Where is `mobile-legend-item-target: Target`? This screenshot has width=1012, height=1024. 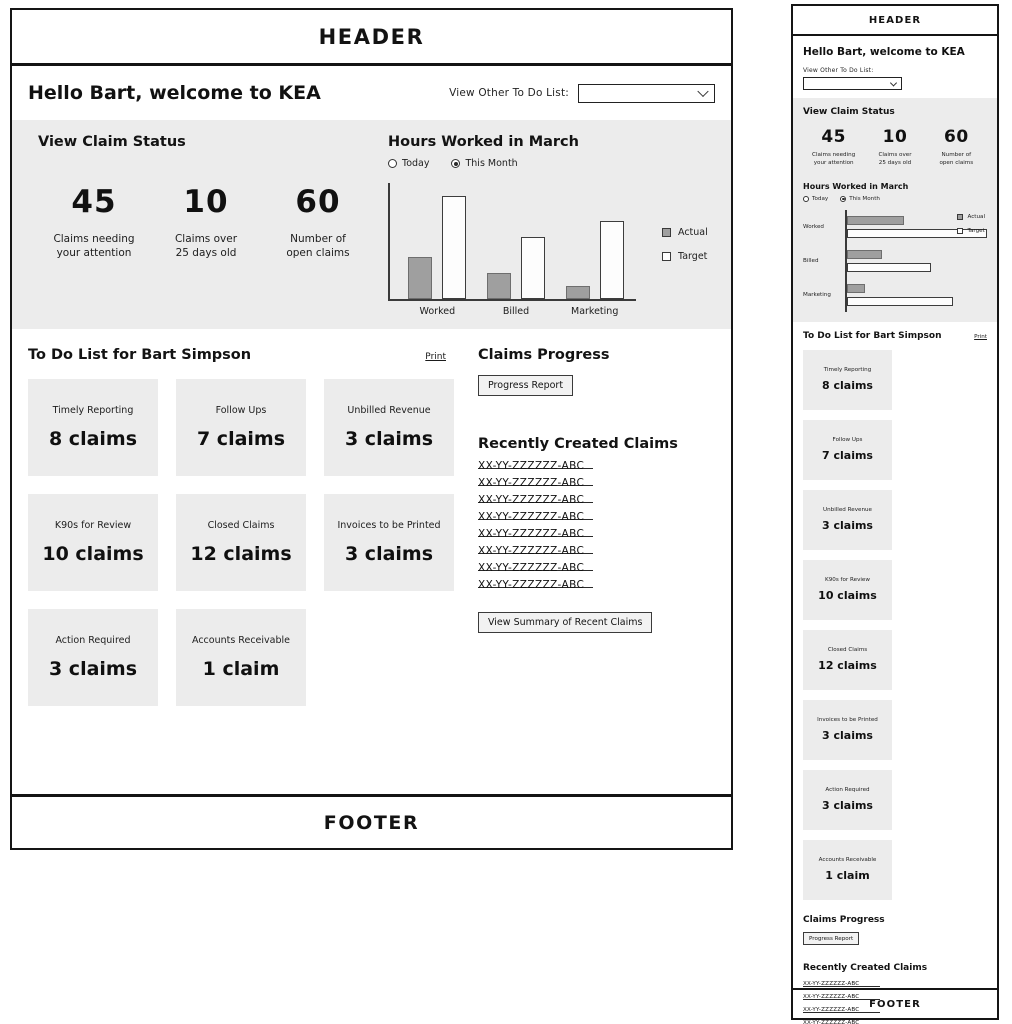 mobile-legend-item-target: Target is located at coordinates (971, 230).